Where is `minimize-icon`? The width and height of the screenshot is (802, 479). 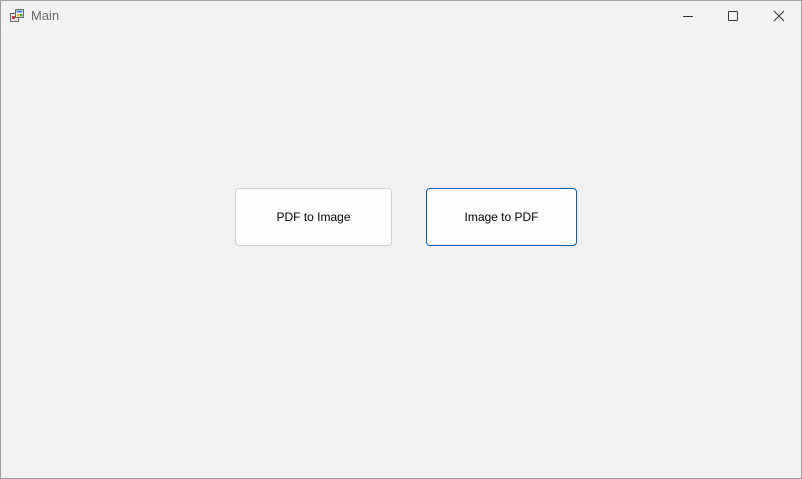 minimize-icon is located at coordinates (688, 16).